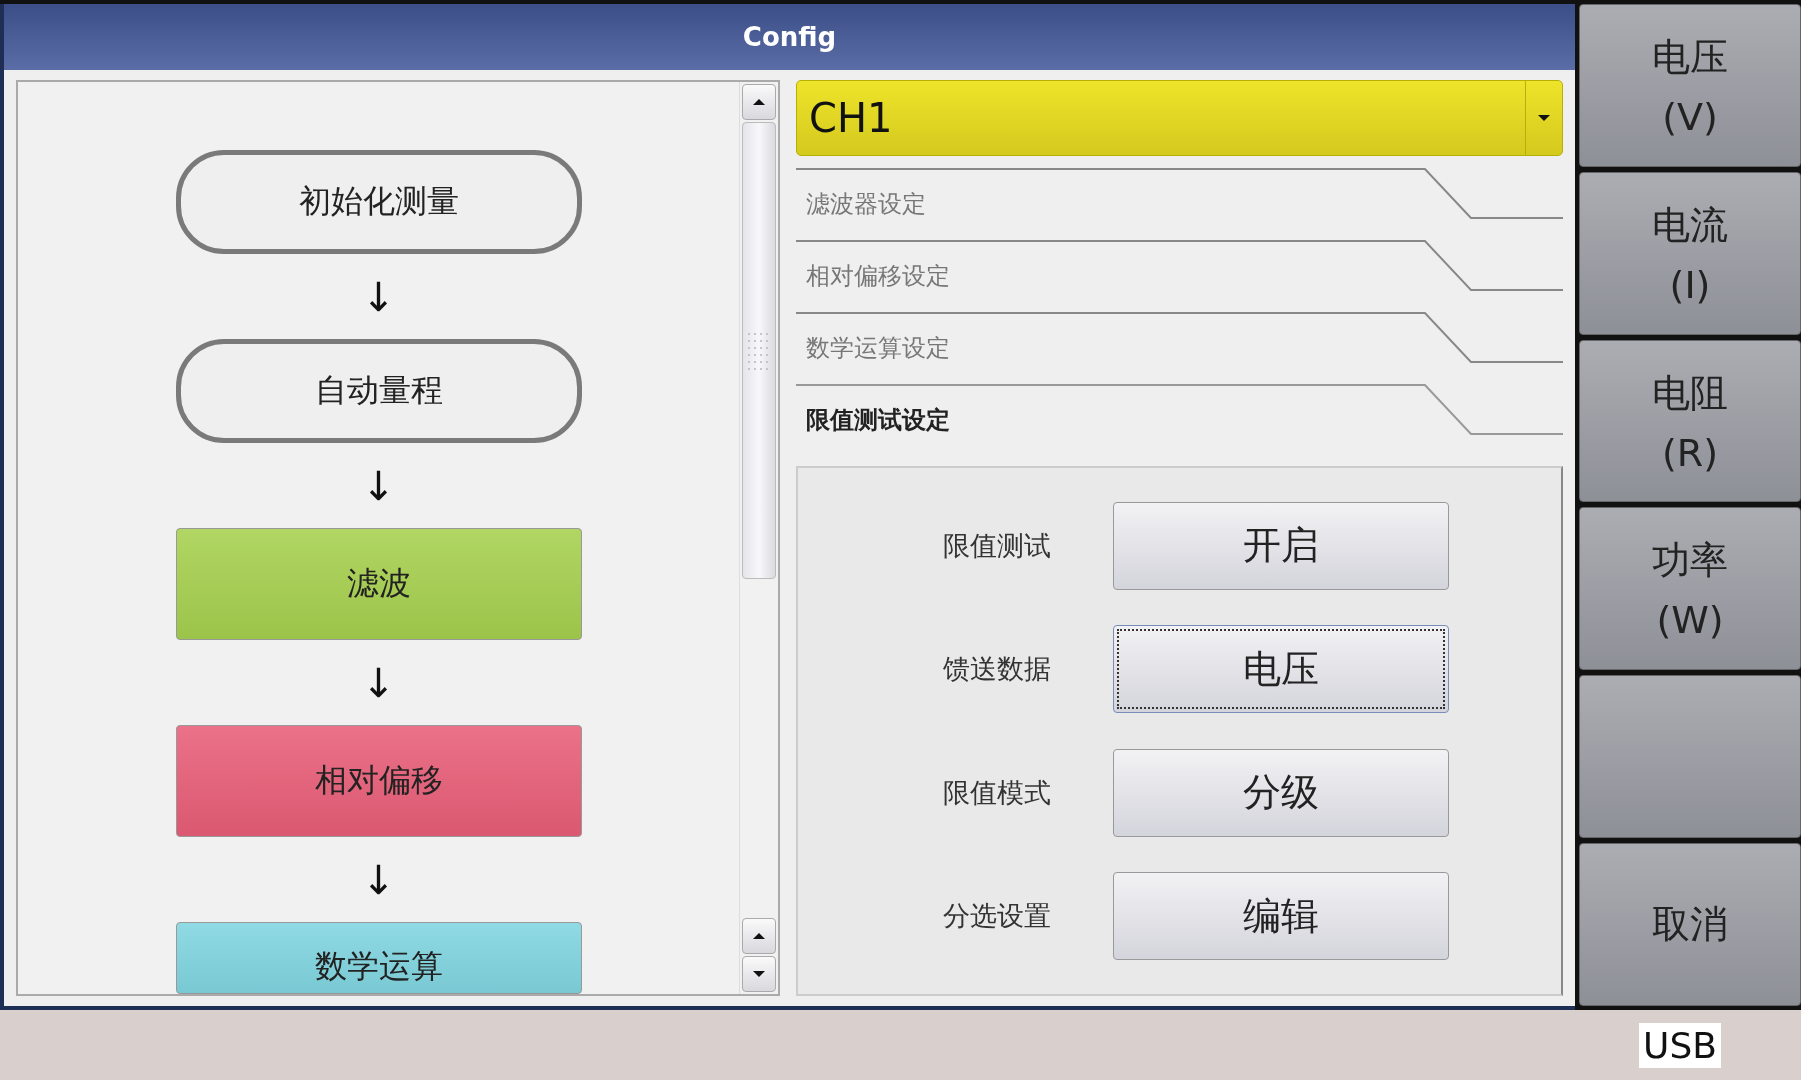  What do you see at coordinates (1690, 253) in the screenshot?
I see `softkey-button: 电流 (I)` at bounding box center [1690, 253].